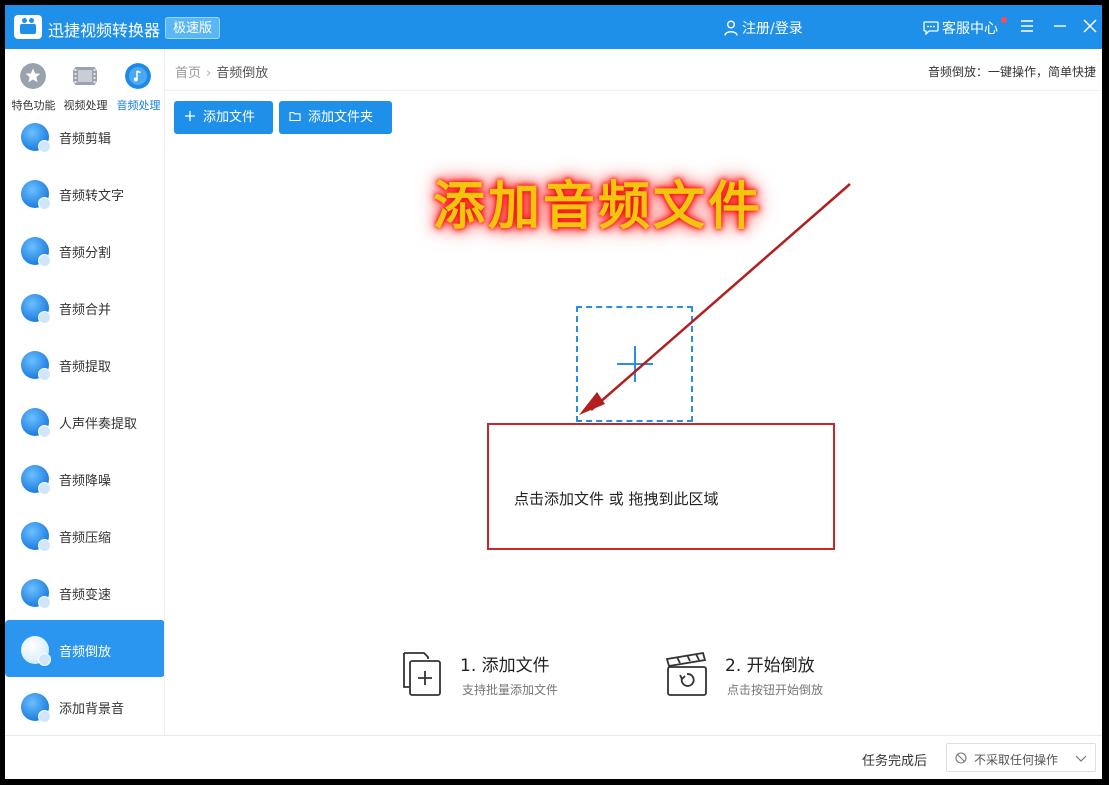  I want to click on ban-icon, so click(961, 758).